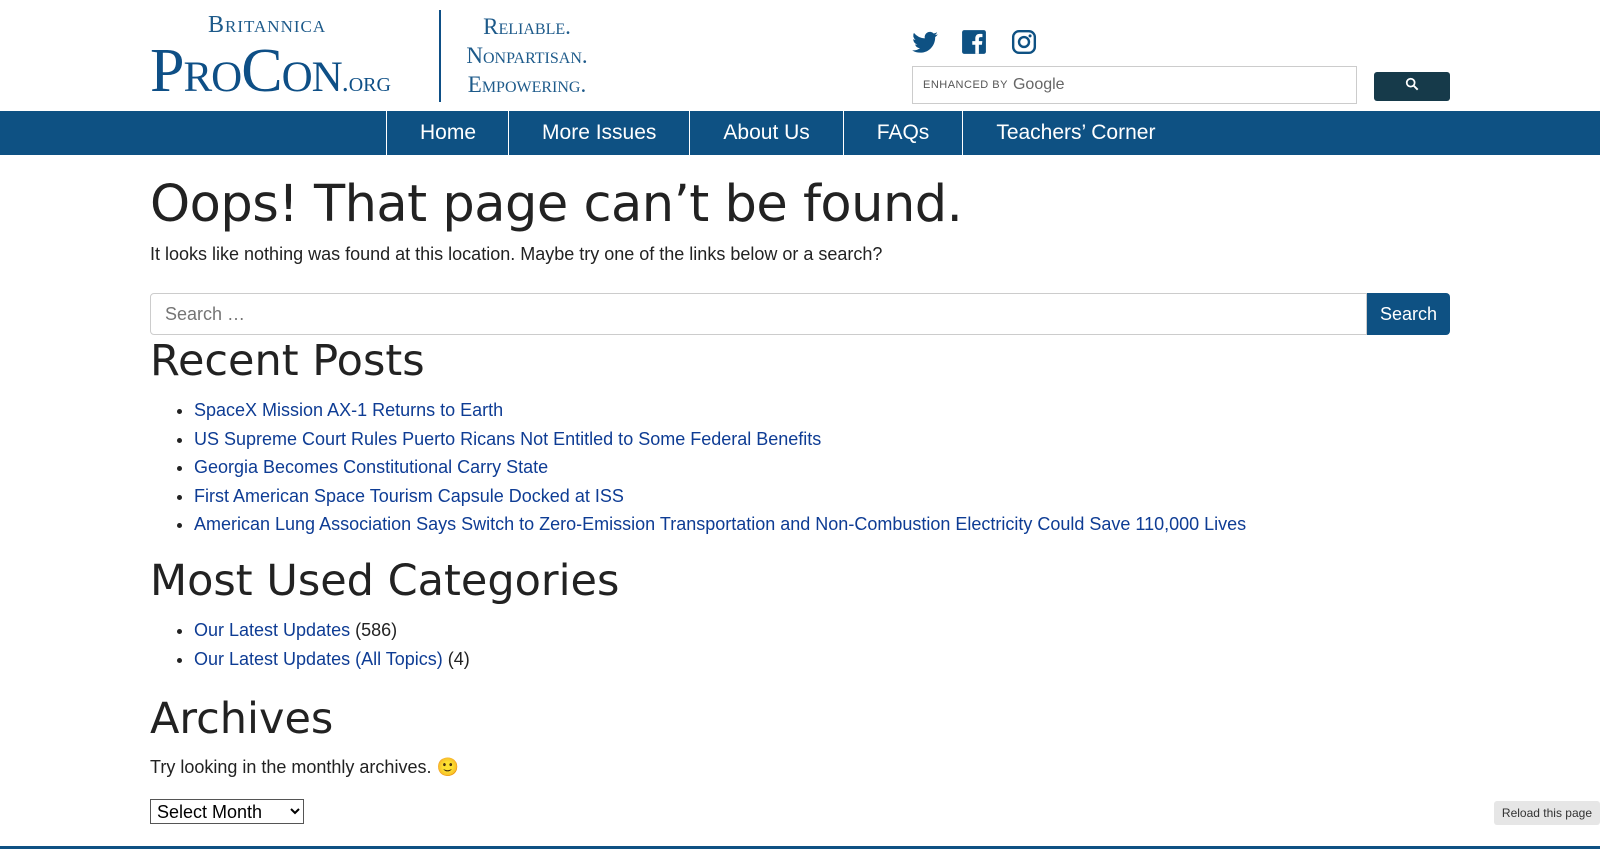 The height and width of the screenshot is (849, 1600). Describe the element at coordinates (1075, 133) in the screenshot. I see `nav-teachers-corner: Teachers’ Corner` at that location.